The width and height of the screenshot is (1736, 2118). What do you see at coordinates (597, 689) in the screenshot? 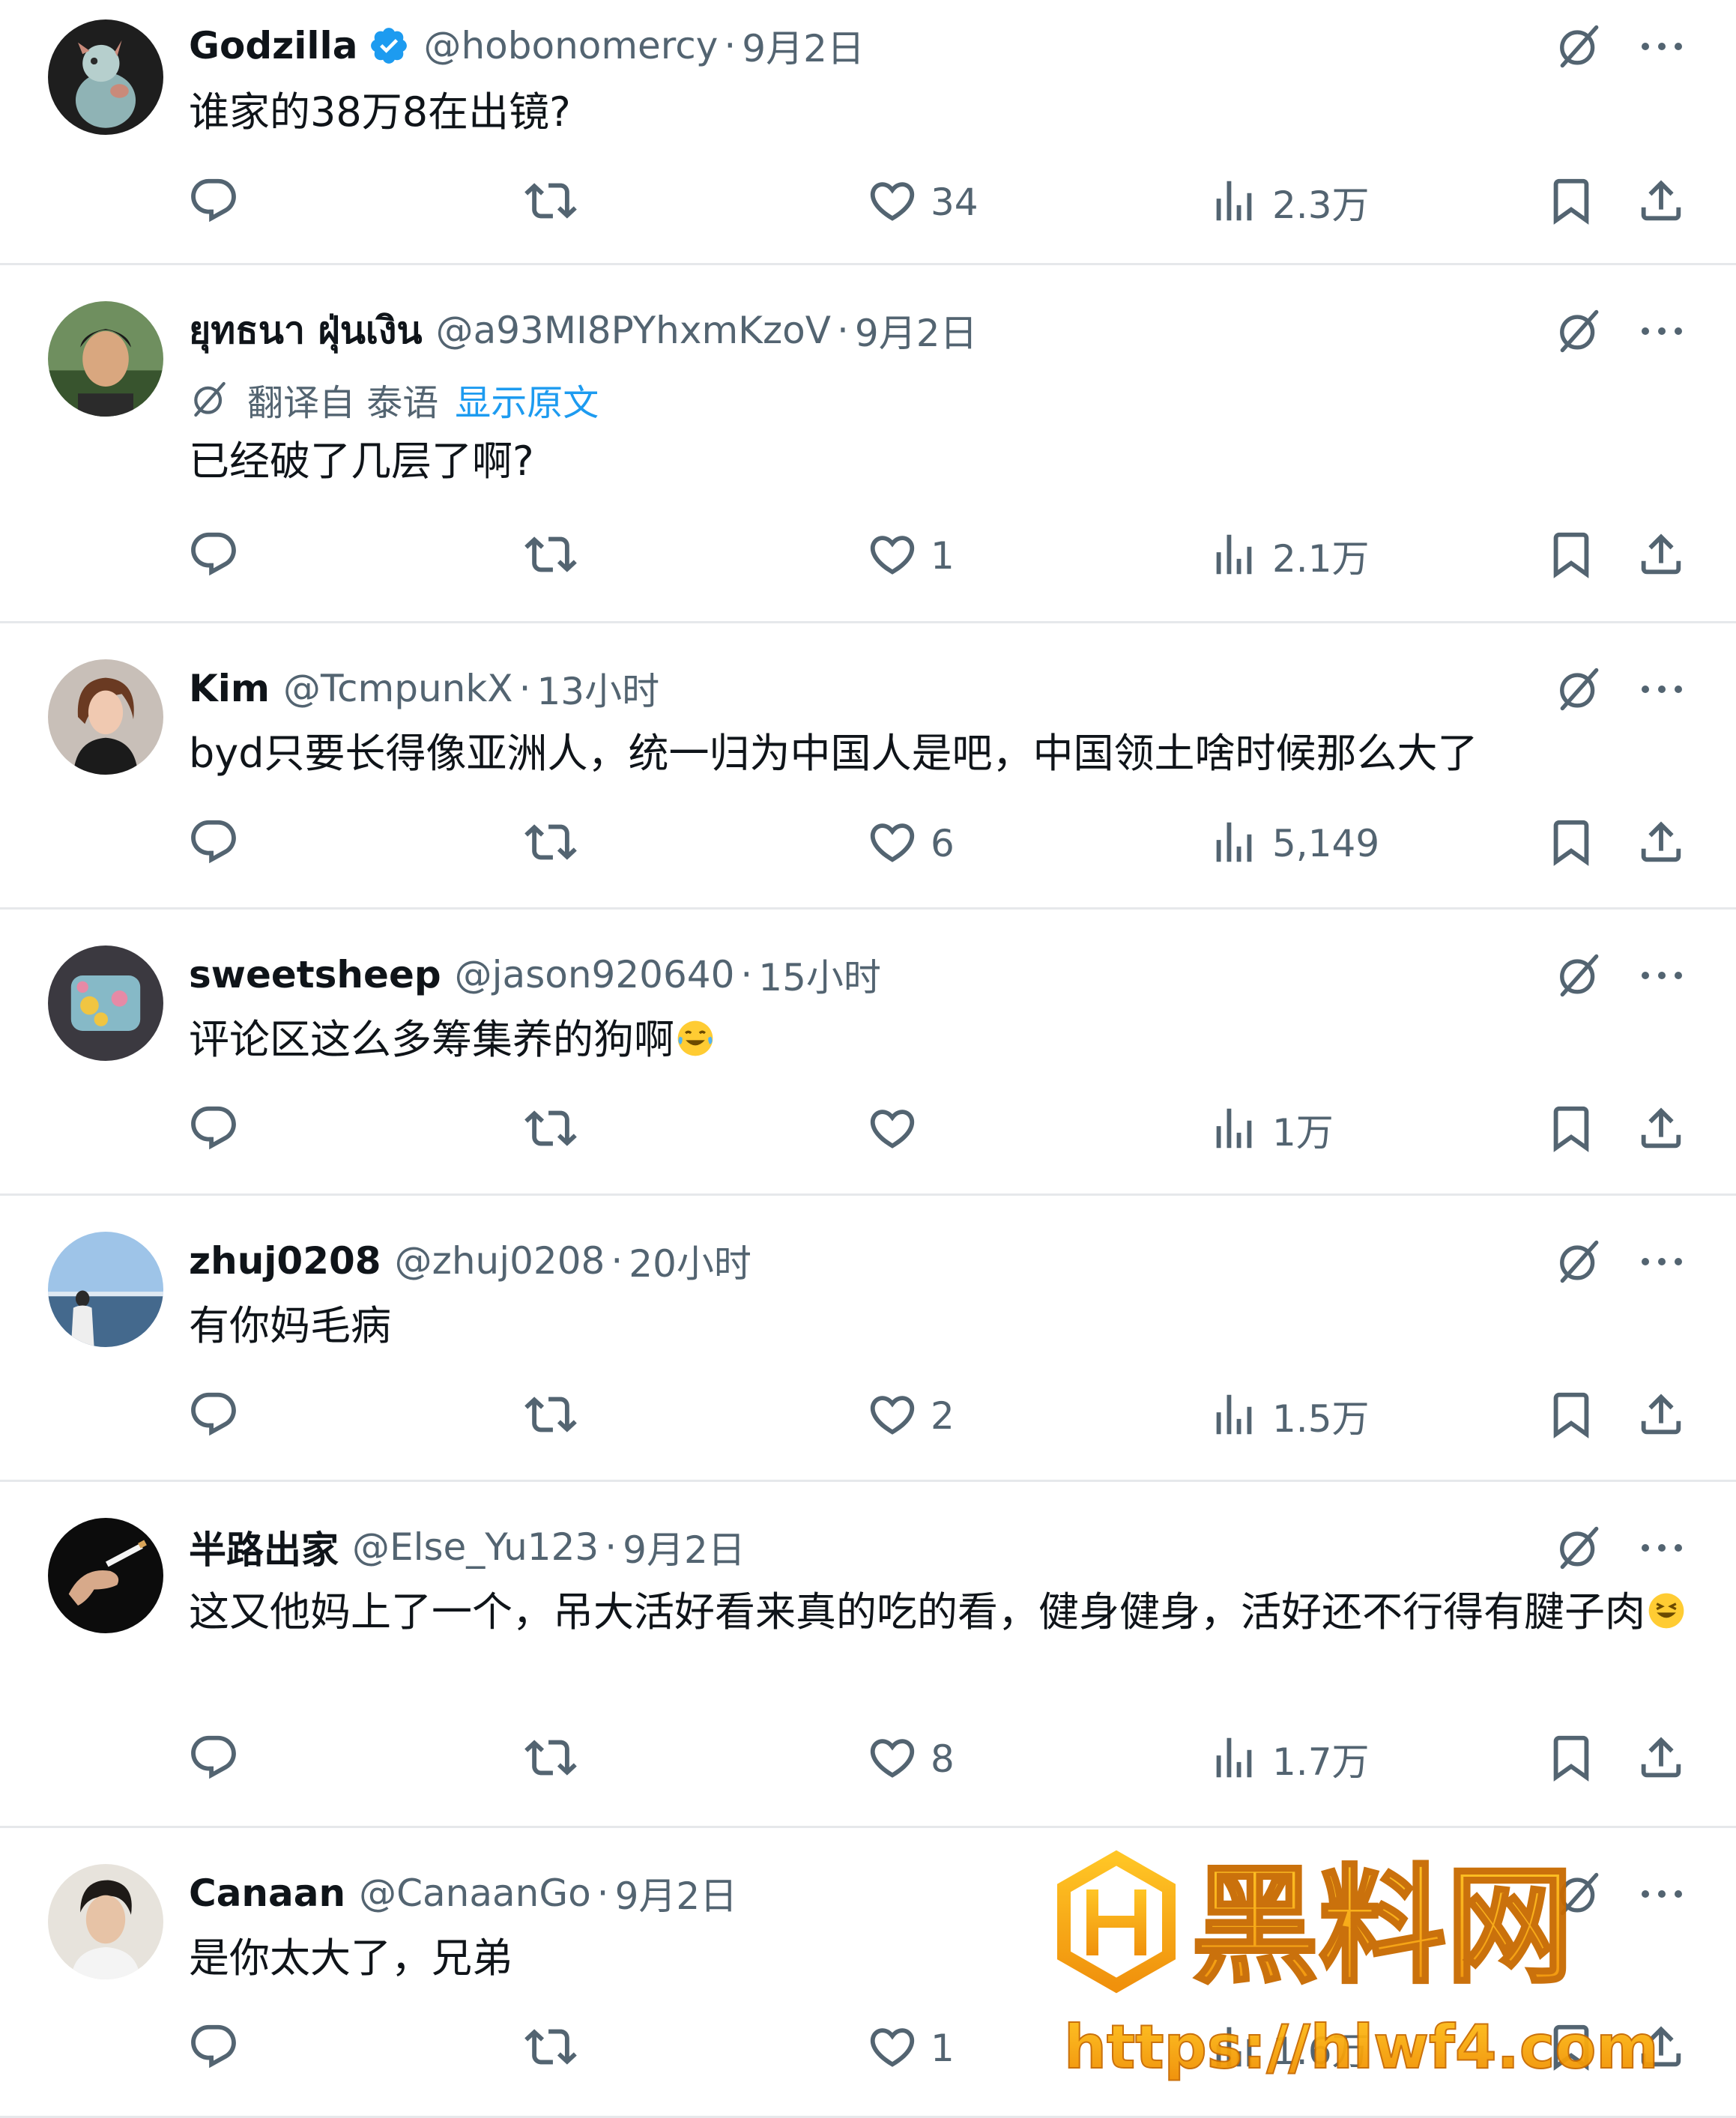
I see `timestamp: 13小时` at bounding box center [597, 689].